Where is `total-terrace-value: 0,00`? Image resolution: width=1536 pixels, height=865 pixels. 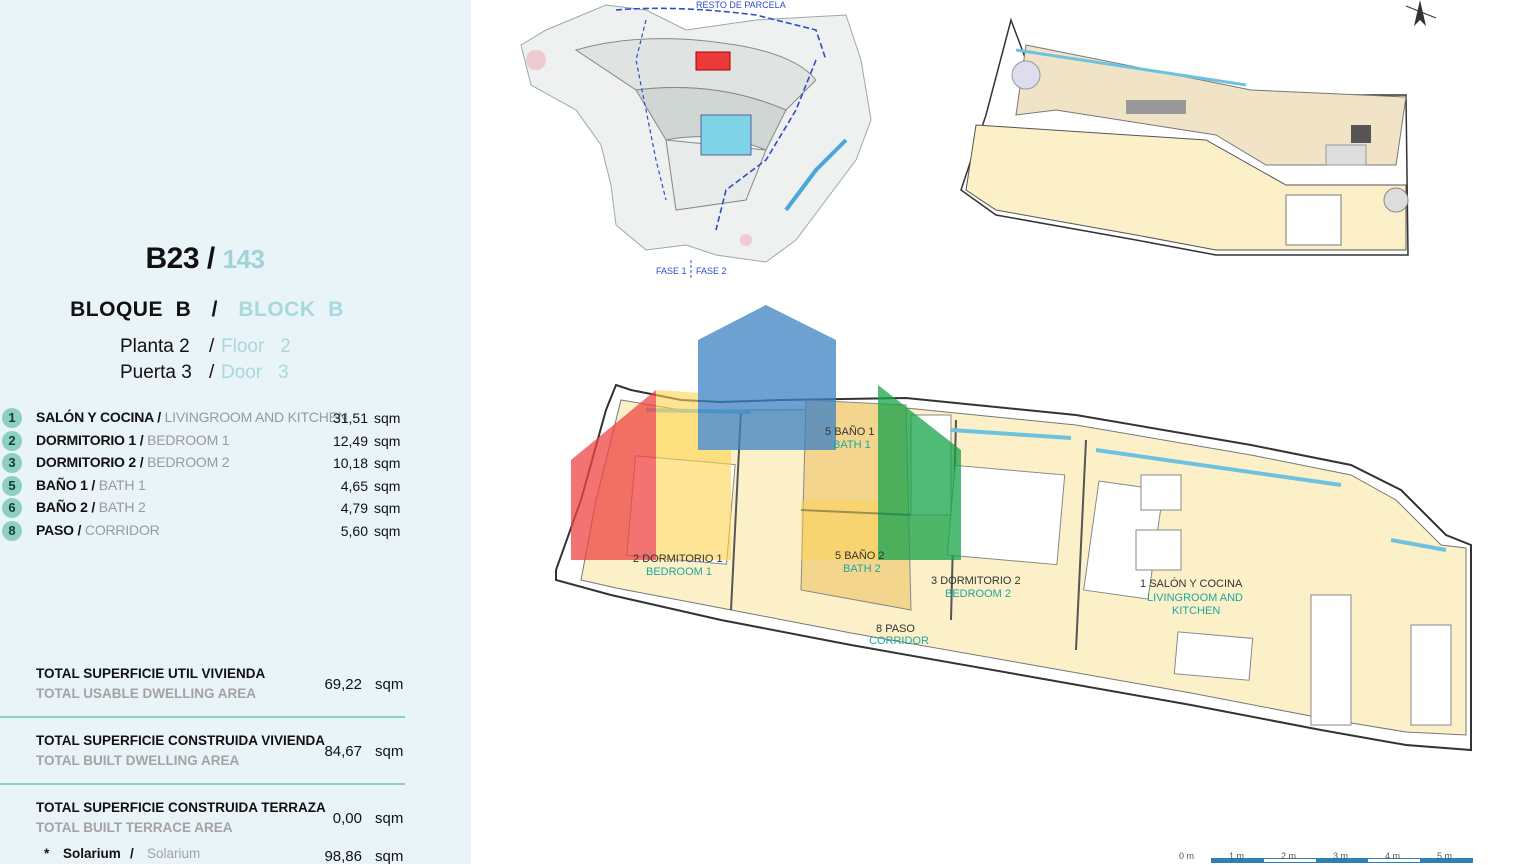
total-terrace-value: 0,00 is located at coordinates (347, 818).